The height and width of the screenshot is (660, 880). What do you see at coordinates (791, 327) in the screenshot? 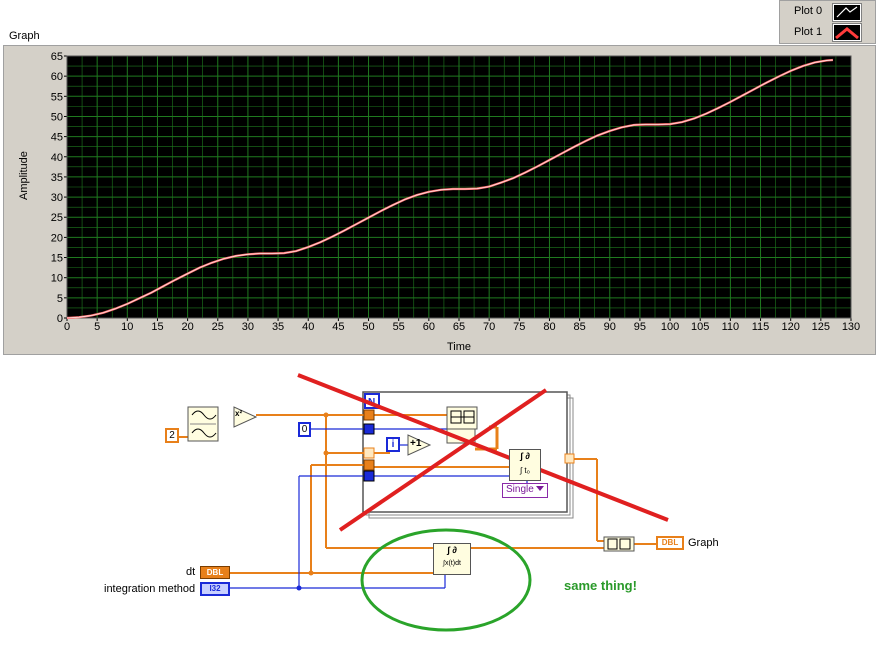
I see `x-tick-label: 120` at bounding box center [791, 327].